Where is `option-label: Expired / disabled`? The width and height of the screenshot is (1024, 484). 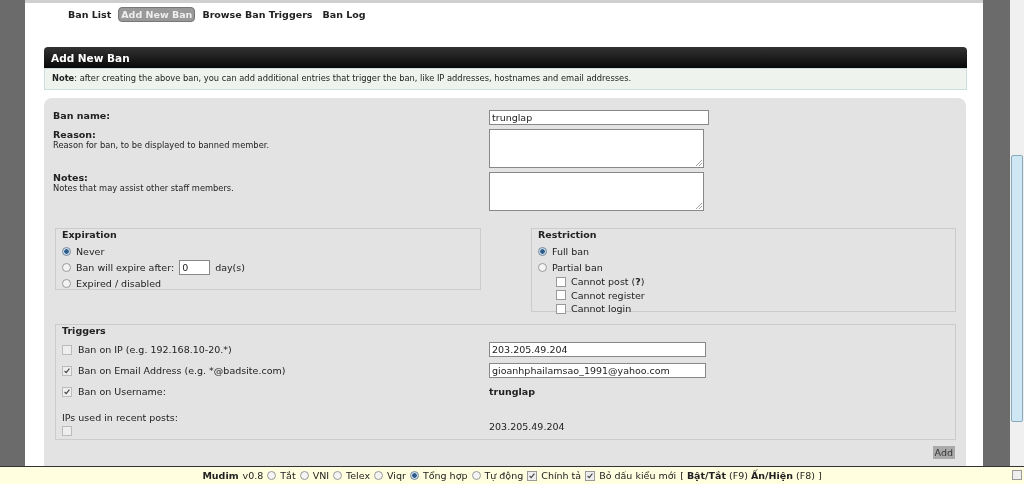 option-label: Expired / disabled is located at coordinates (119, 283).